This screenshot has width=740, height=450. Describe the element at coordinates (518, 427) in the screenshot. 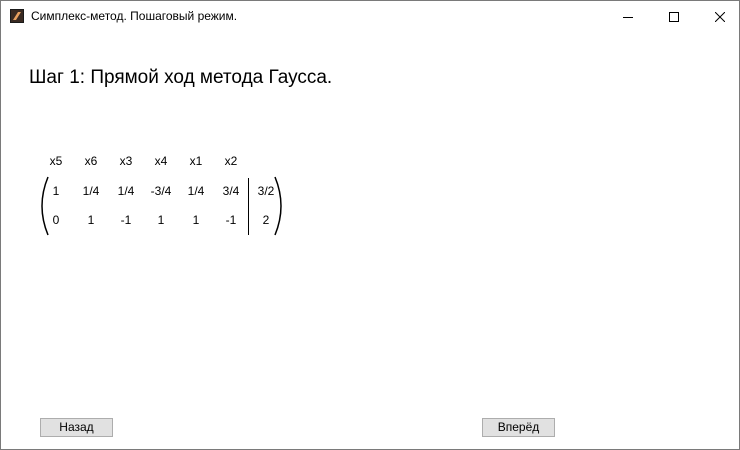

I see `forward-button: Вперёд` at that location.